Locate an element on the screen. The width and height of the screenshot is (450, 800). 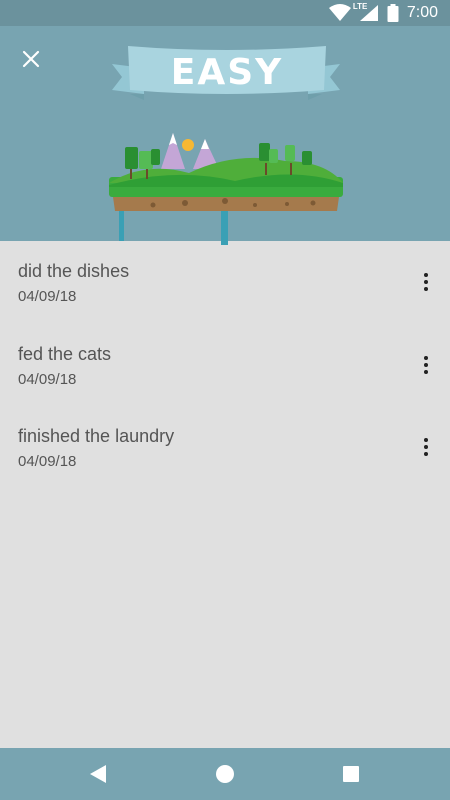
recents-button is located at coordinates (351, 774).